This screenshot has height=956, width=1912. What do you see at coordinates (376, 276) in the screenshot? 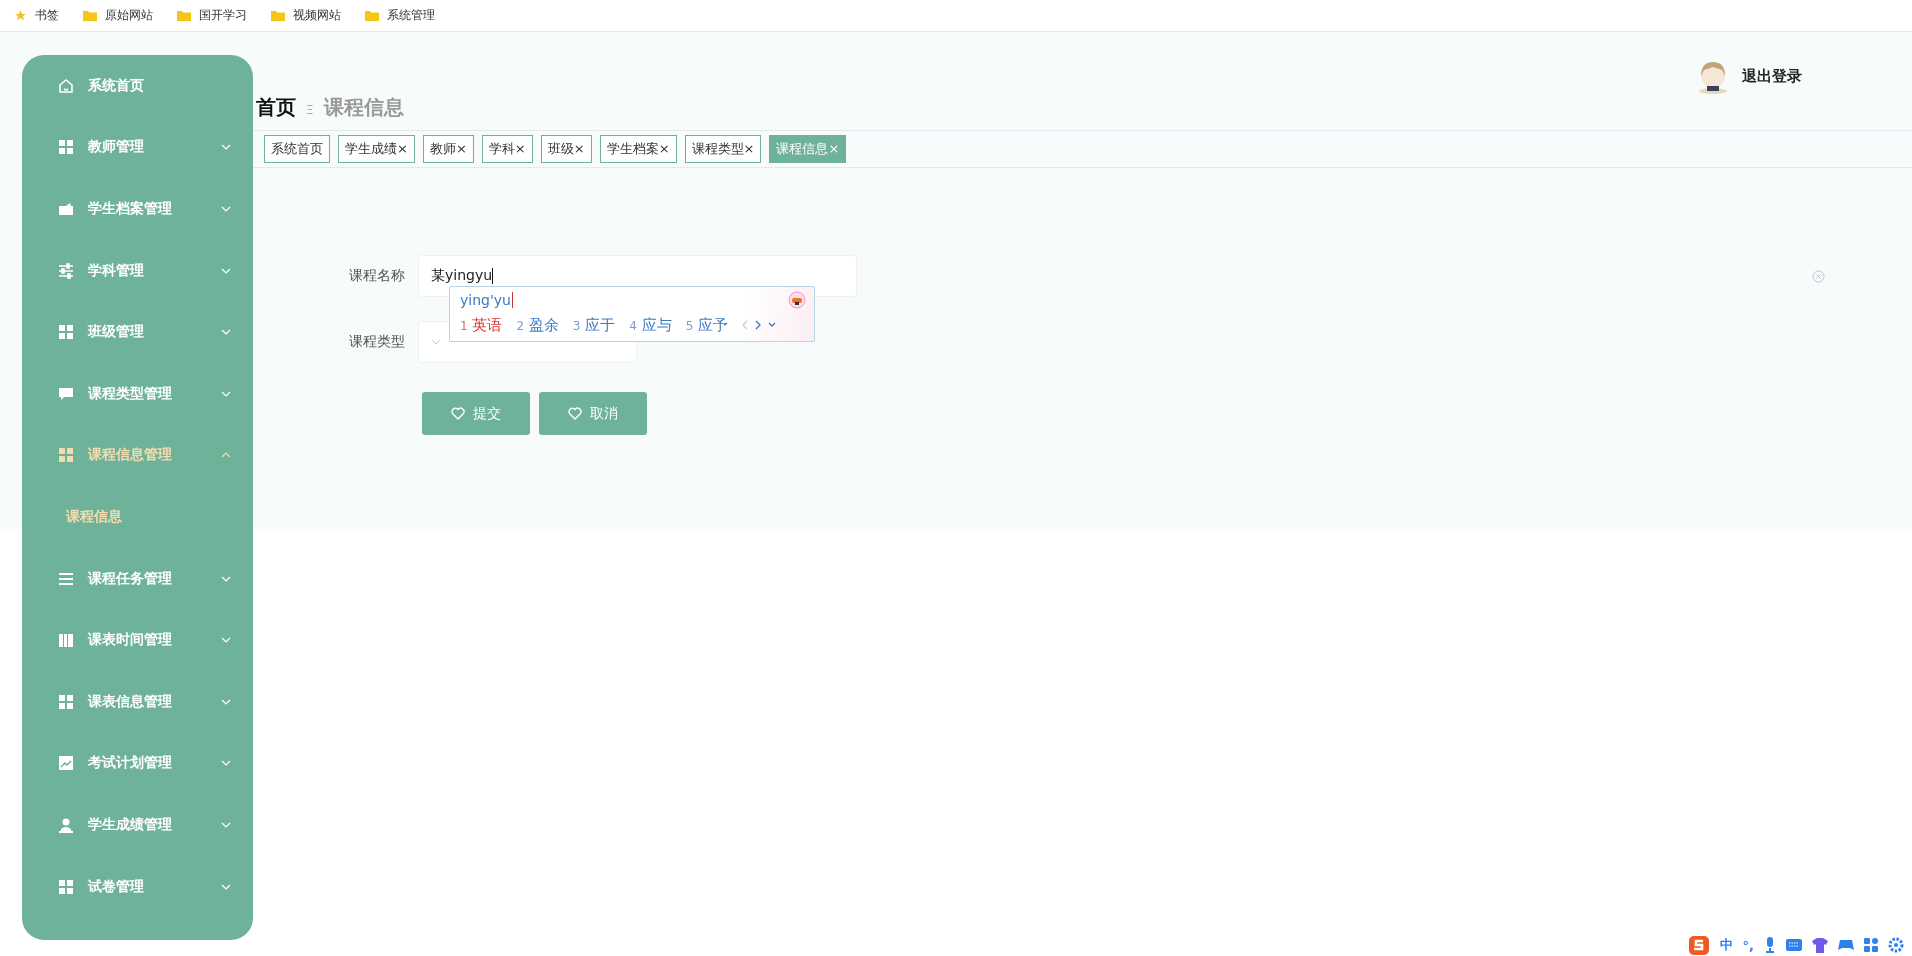
I see `field-label: 课程名称` at bounding box center [376, 276].